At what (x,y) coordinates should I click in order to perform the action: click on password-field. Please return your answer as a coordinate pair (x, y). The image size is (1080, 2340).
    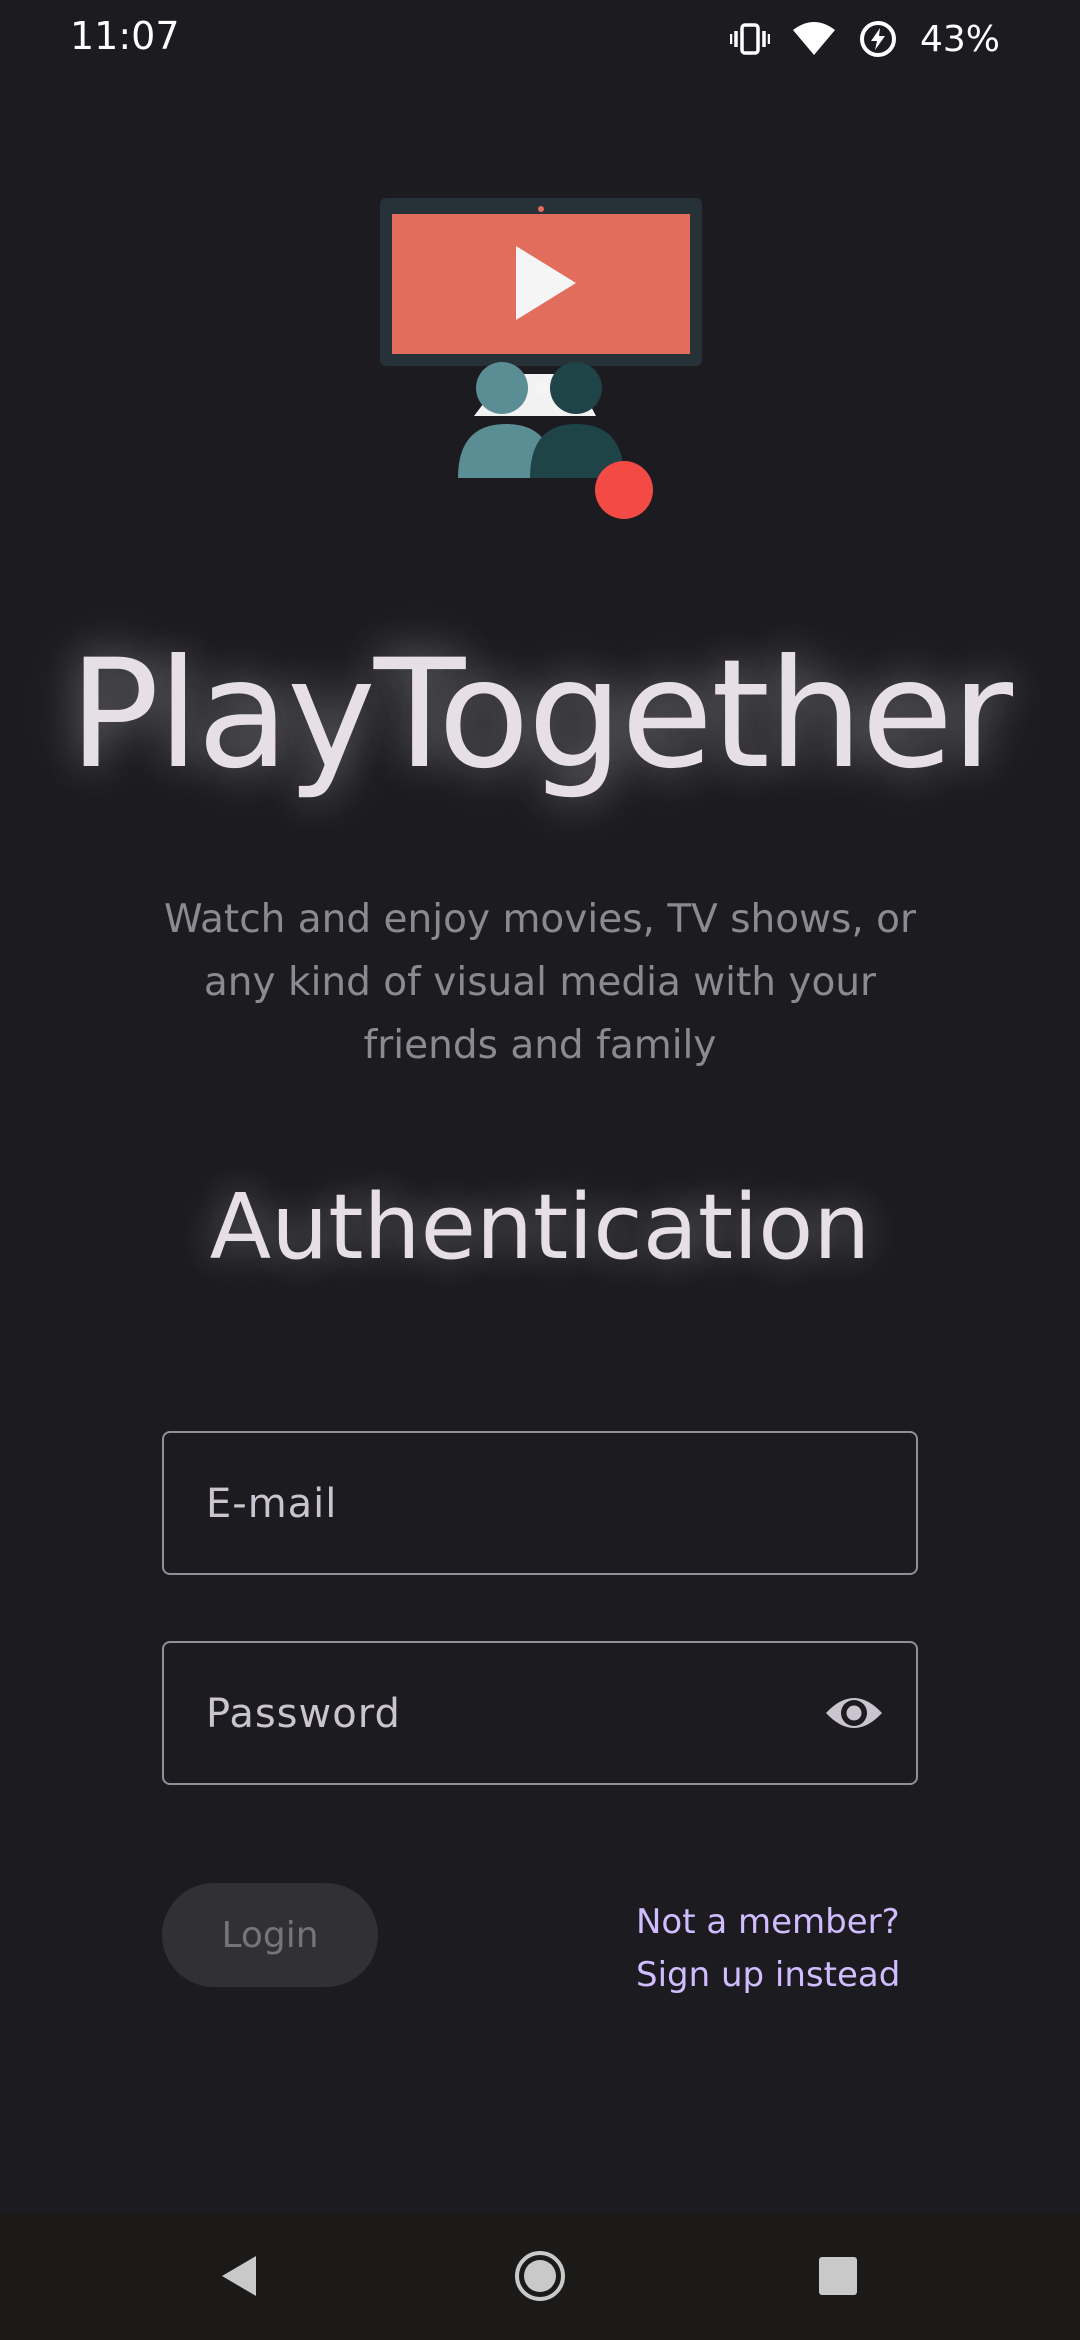
    Looking at the image, I should click on (540, 1713).